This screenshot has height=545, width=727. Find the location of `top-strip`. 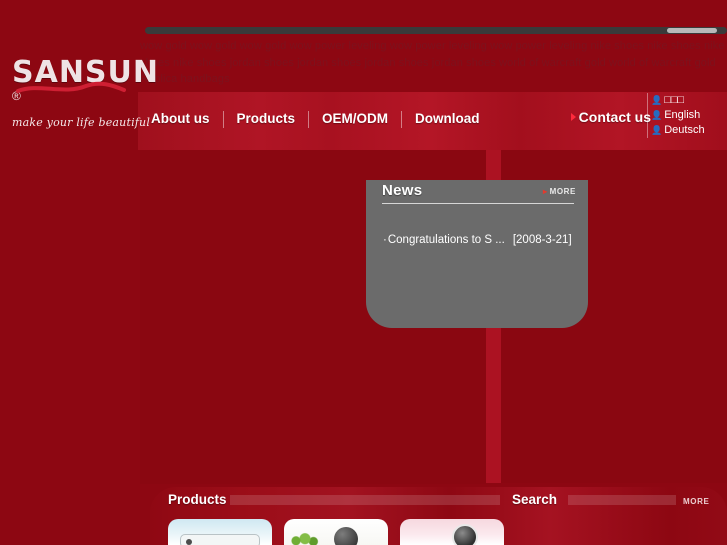

top-strip is located at coordinates (363, 17).